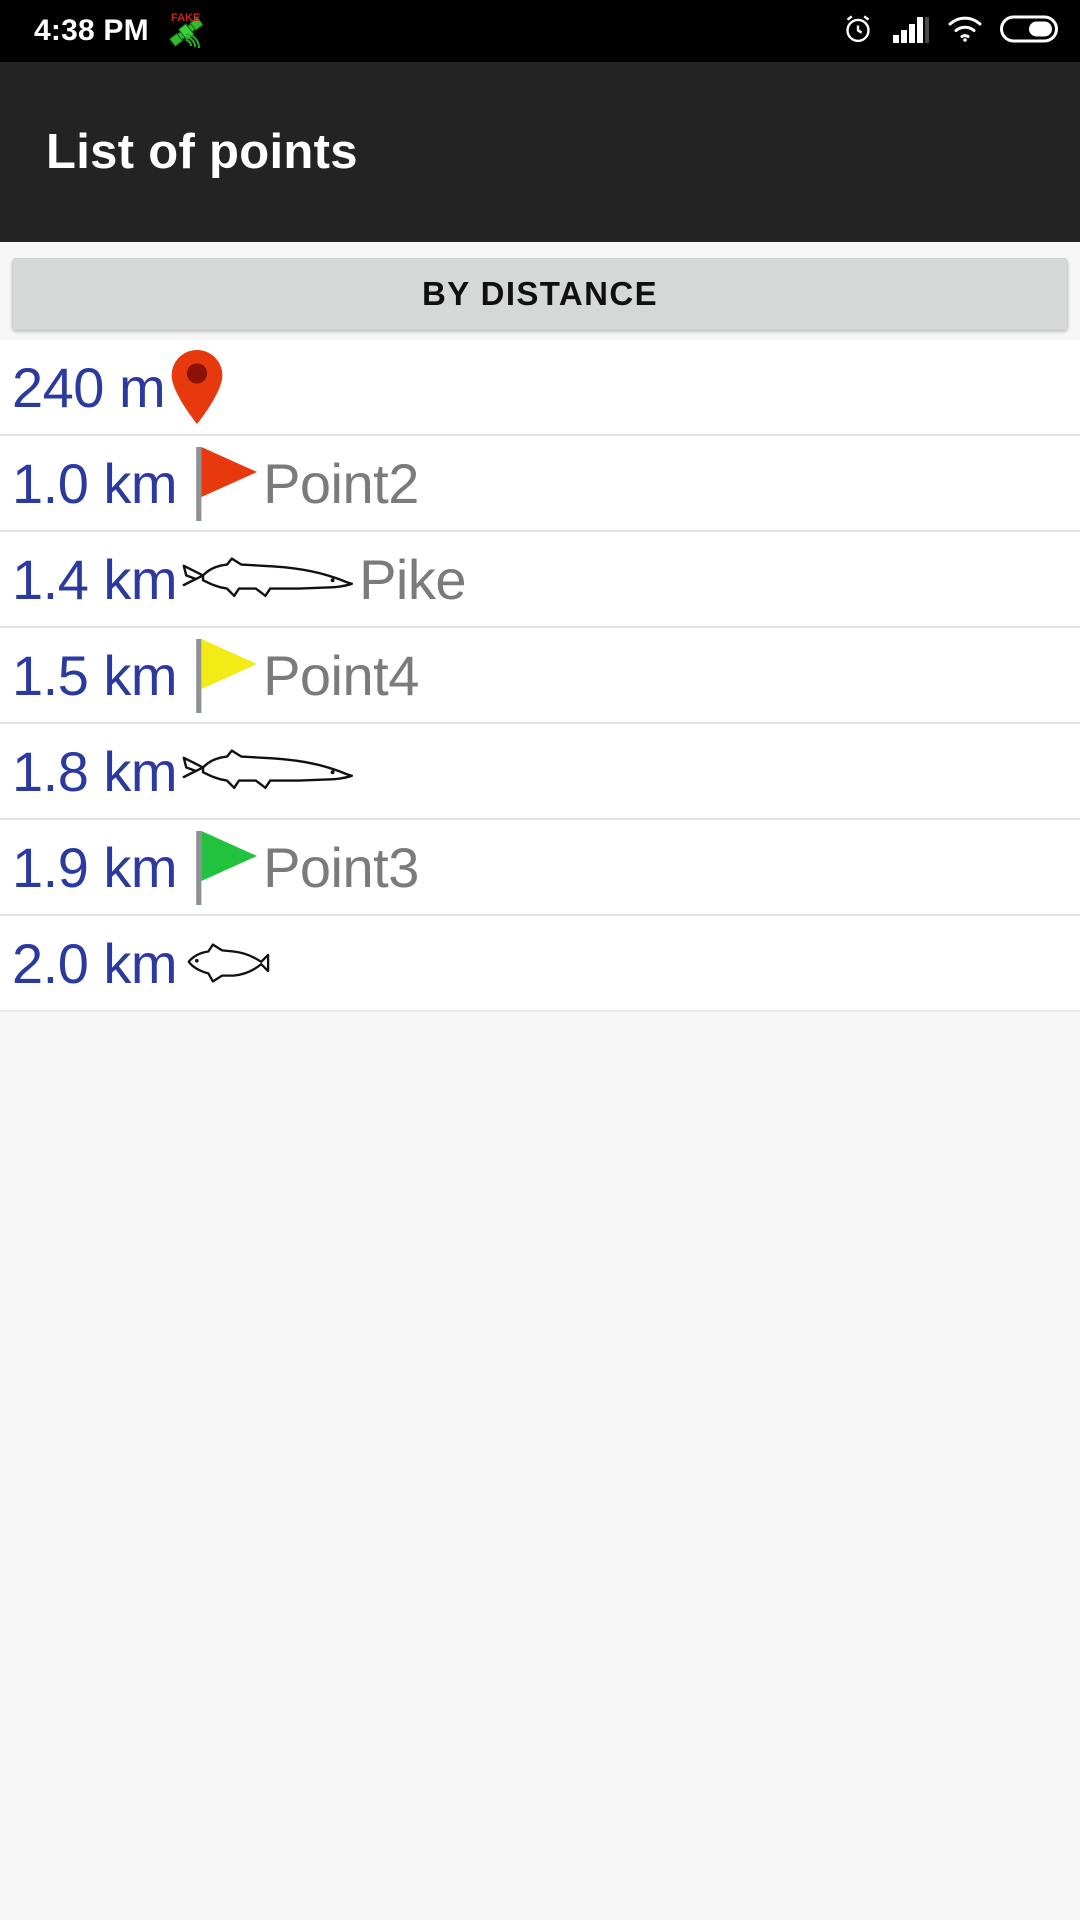 The width and height of the screenshot is (1080, 1920). Describe the element at coordinates (95, 963) in the screenshot. I see `point-distance: 2.0 km` at that location.